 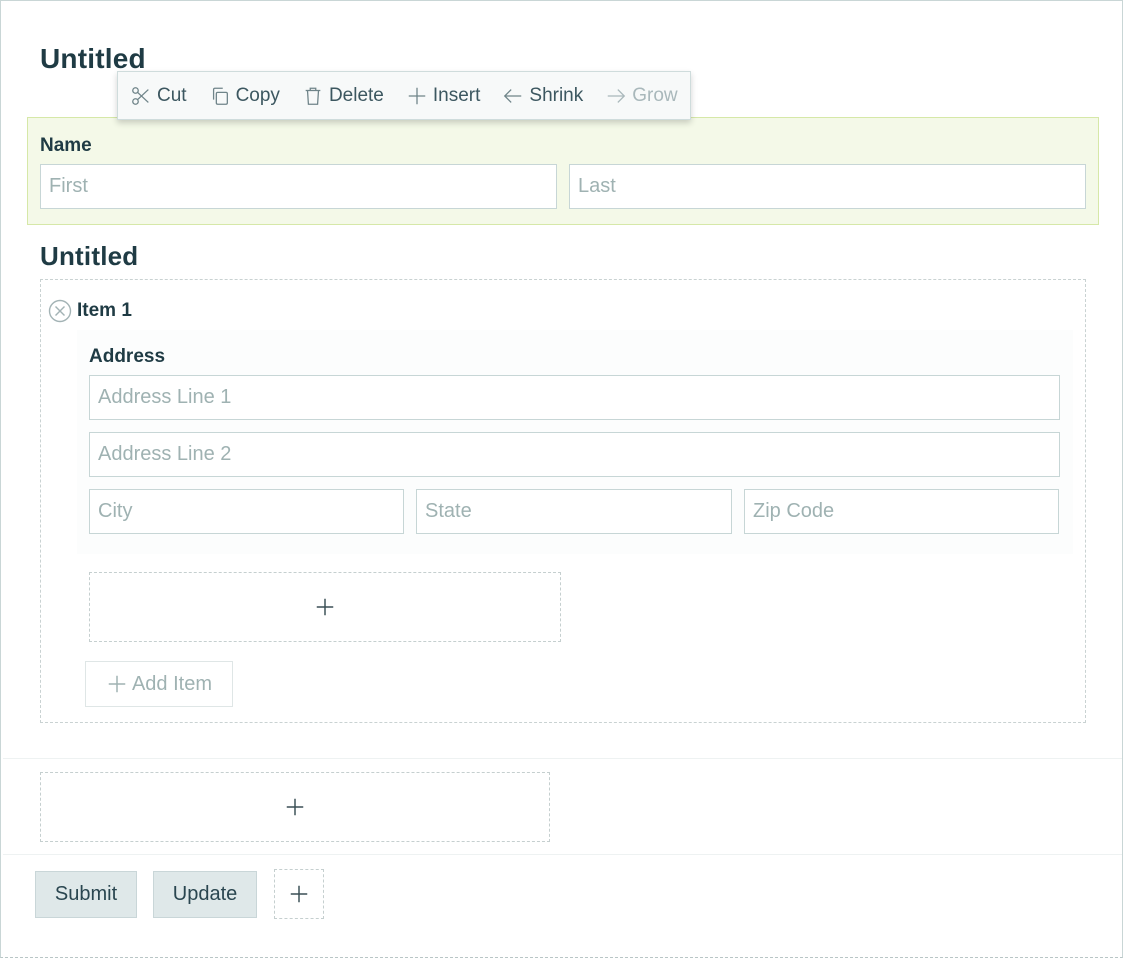 I want to click on address-label: Address, so click(x=127, y=356).